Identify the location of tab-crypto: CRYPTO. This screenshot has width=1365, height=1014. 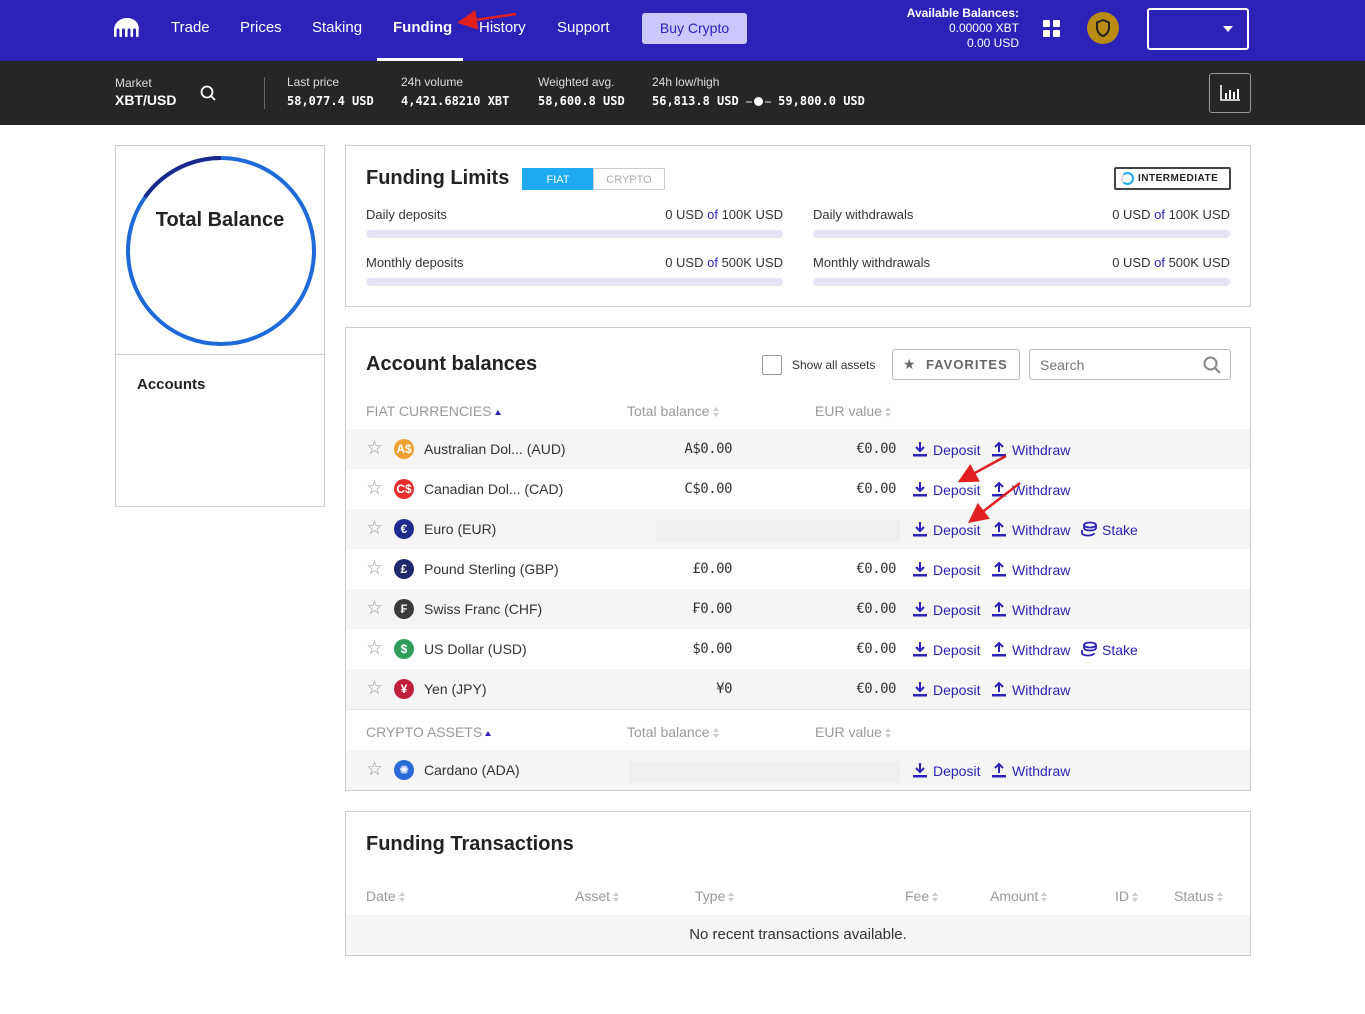
(629, 179).